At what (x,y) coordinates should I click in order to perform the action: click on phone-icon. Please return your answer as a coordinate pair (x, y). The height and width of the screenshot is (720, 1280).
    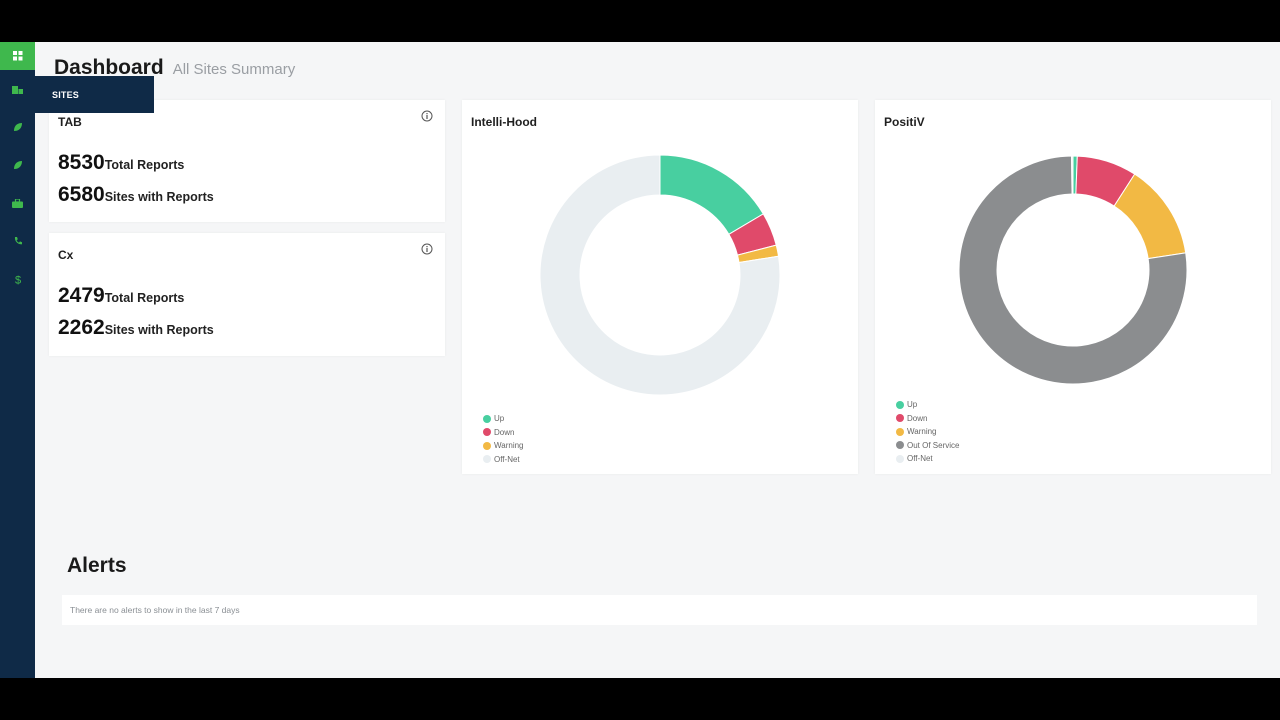
    Looking at the image, I should click on (18, 241).